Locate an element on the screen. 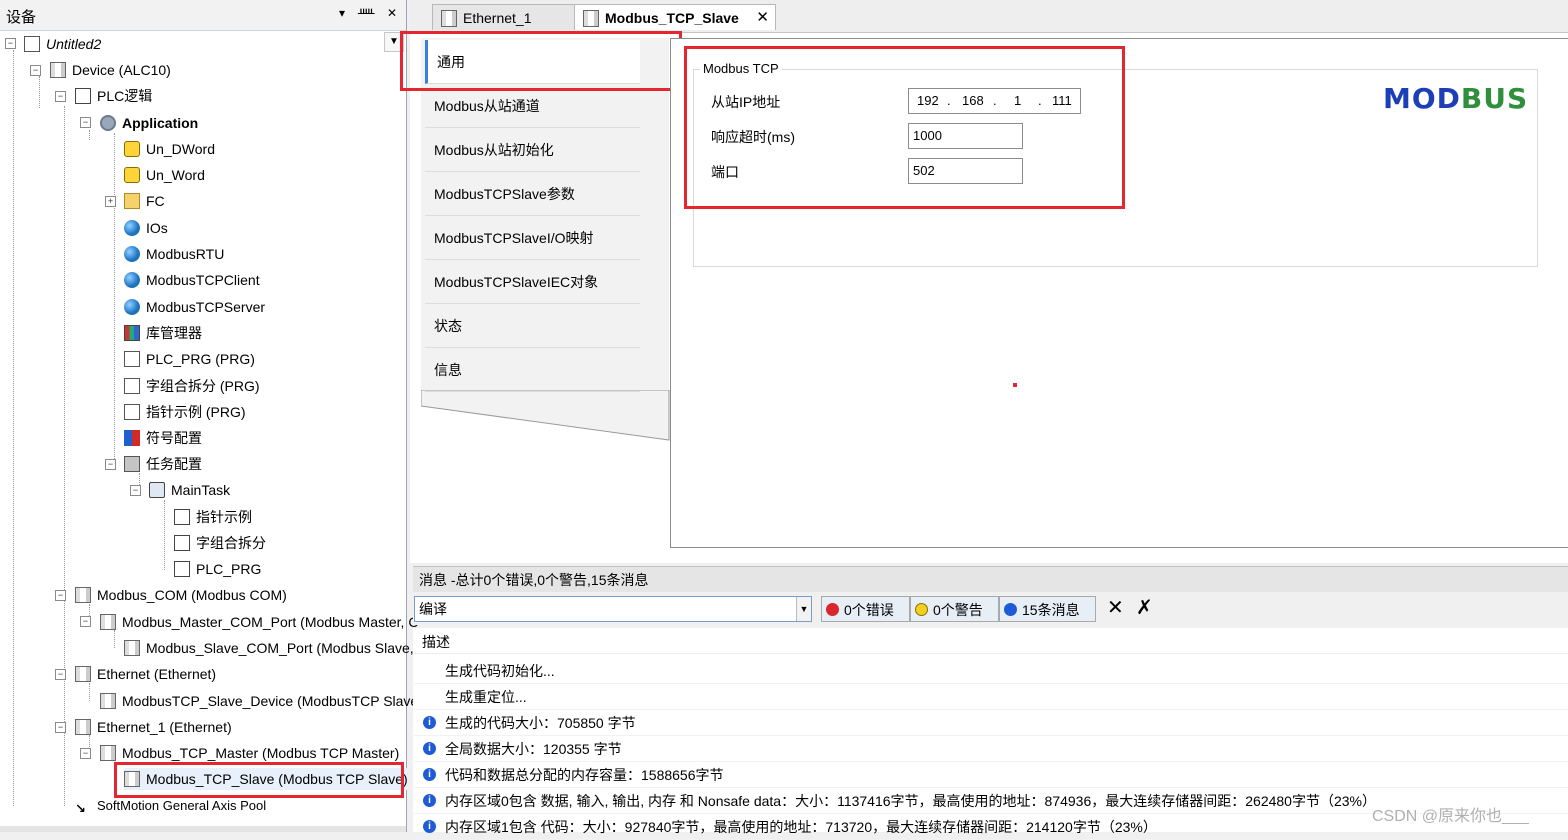 Image resolution: width=1568 pixels, height=840 pixels. tree-node-device: Device (ALC10) is located at coordinates (110, 70).